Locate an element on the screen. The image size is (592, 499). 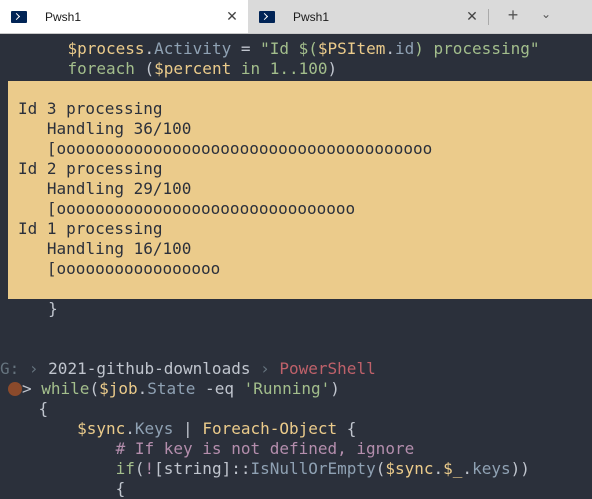
prompt-caret: > is located at coordinates (27, 388).